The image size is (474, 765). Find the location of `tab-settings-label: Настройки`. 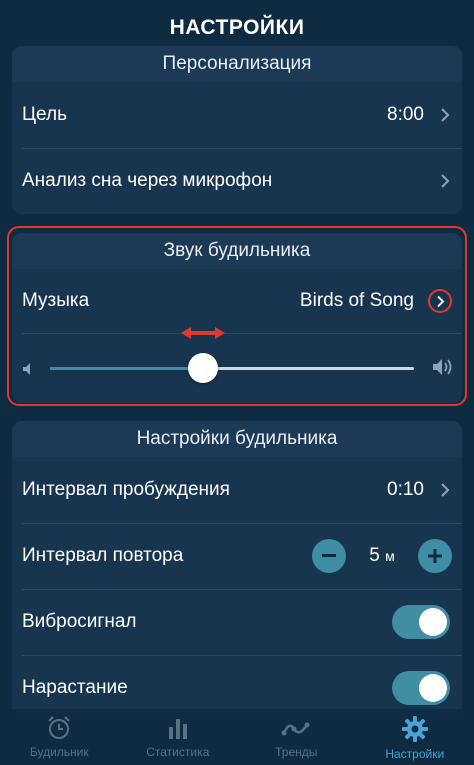

tab-settings-label: Настройки is located at coordinates (415, 754).